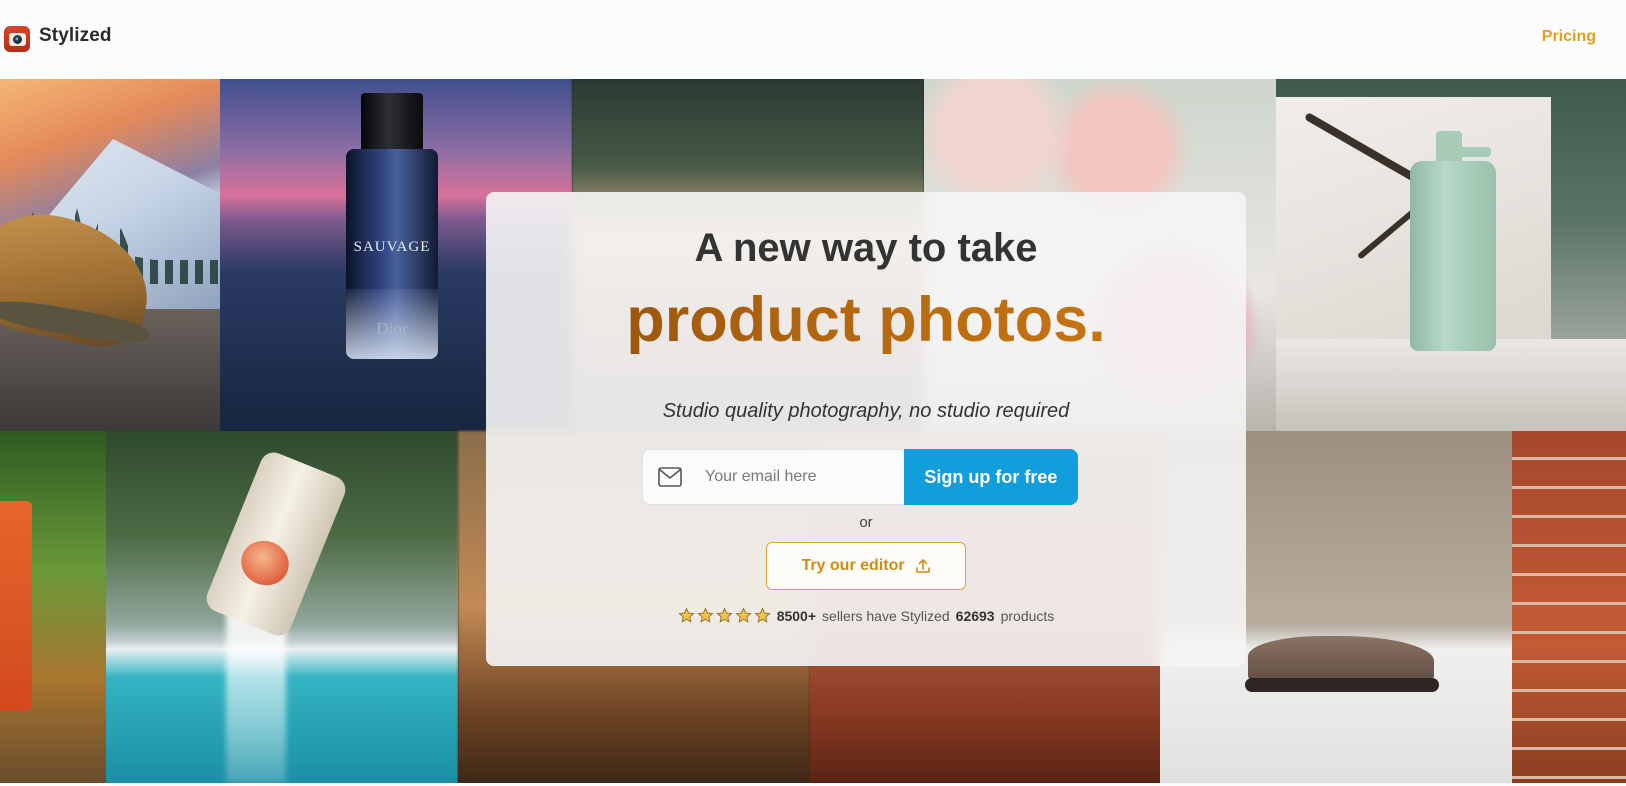  What do you see at coordinates (813, 39) in the screenshot?
I see `top-nav: Stylized Pricing` at bounding box center [813, 39].